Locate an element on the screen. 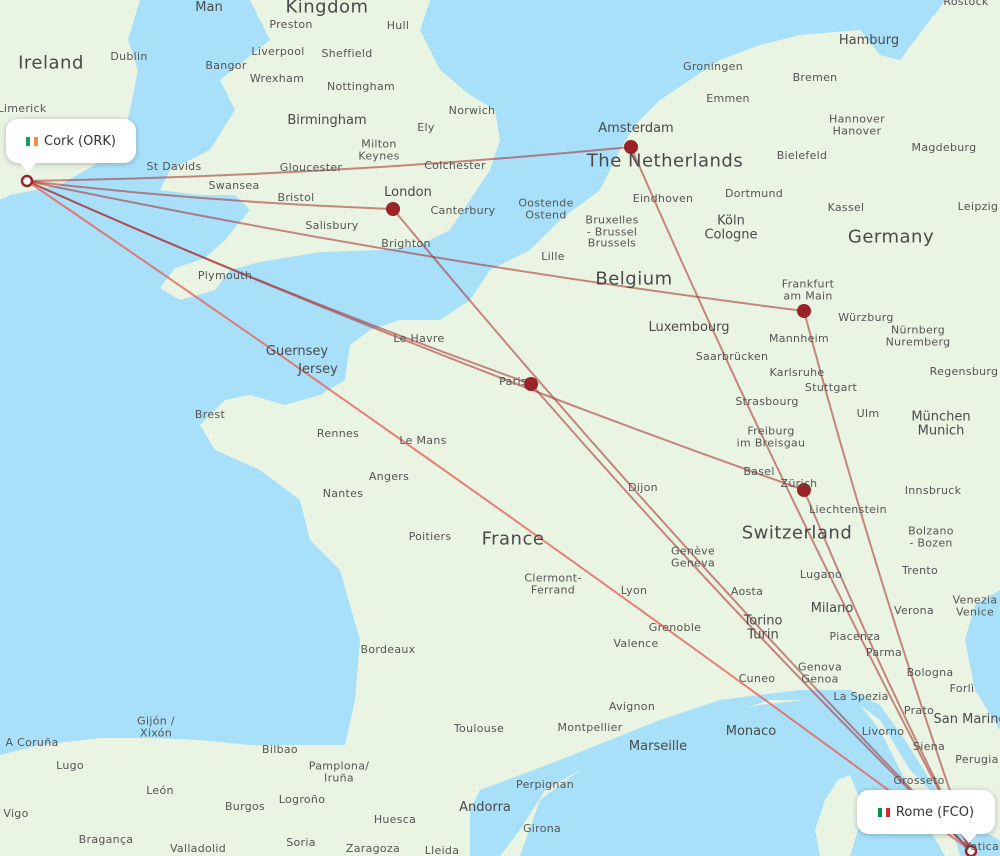 This screenshot has width=1000, height=856. city-label: Verona is located at coordinates (914, 611).